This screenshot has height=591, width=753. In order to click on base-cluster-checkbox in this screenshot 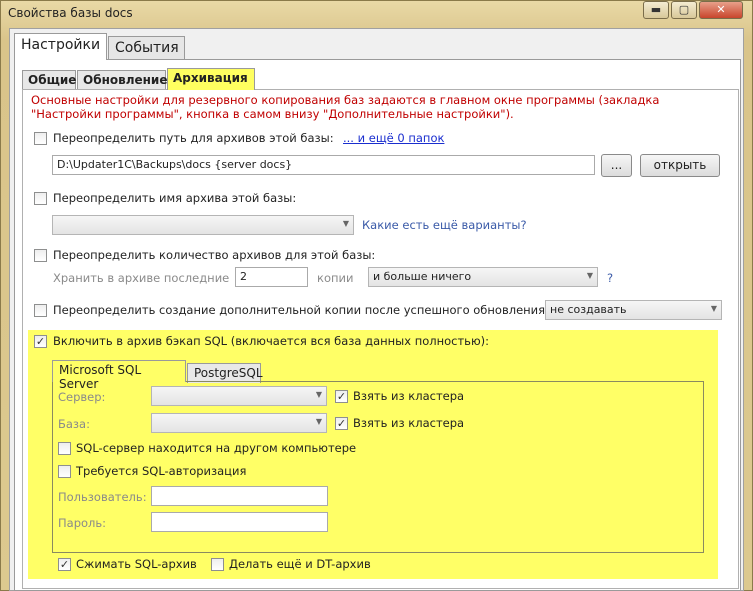, I will do `click(341, 423)`.